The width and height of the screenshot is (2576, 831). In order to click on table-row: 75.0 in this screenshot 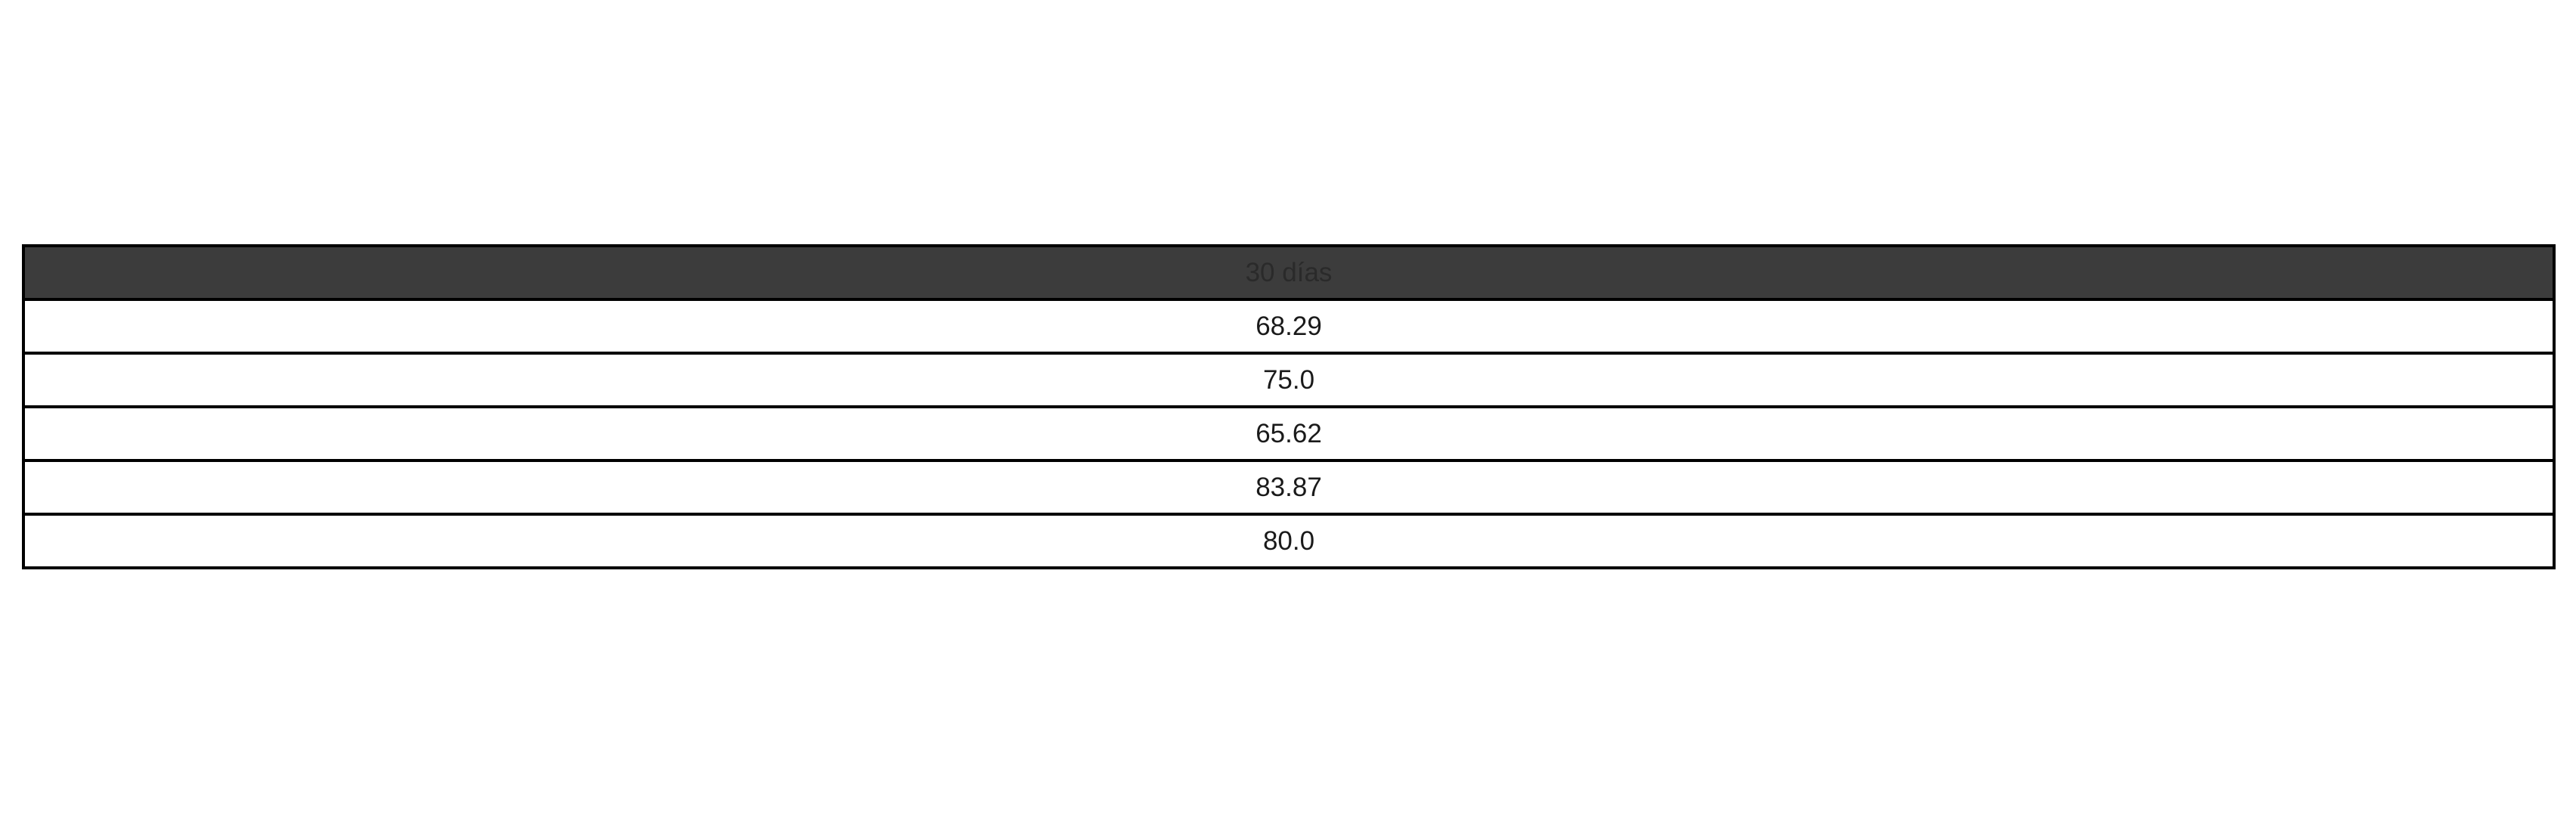, I will do `click(1289, 380)`.